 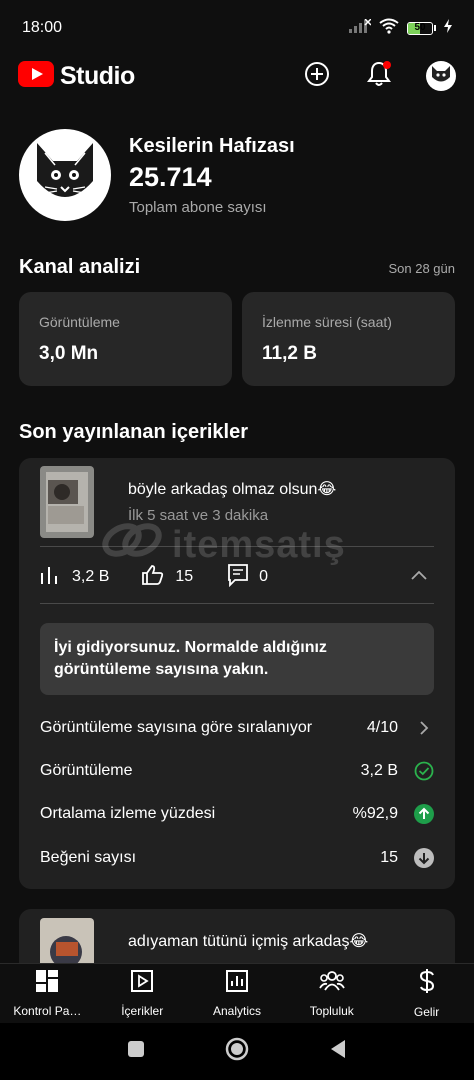 What do you see at coordinates (125, 339) in the screenshot?
I see `views-stat-card: Görüntüleme 3,0 Mn` at bounding box center [125, 339].